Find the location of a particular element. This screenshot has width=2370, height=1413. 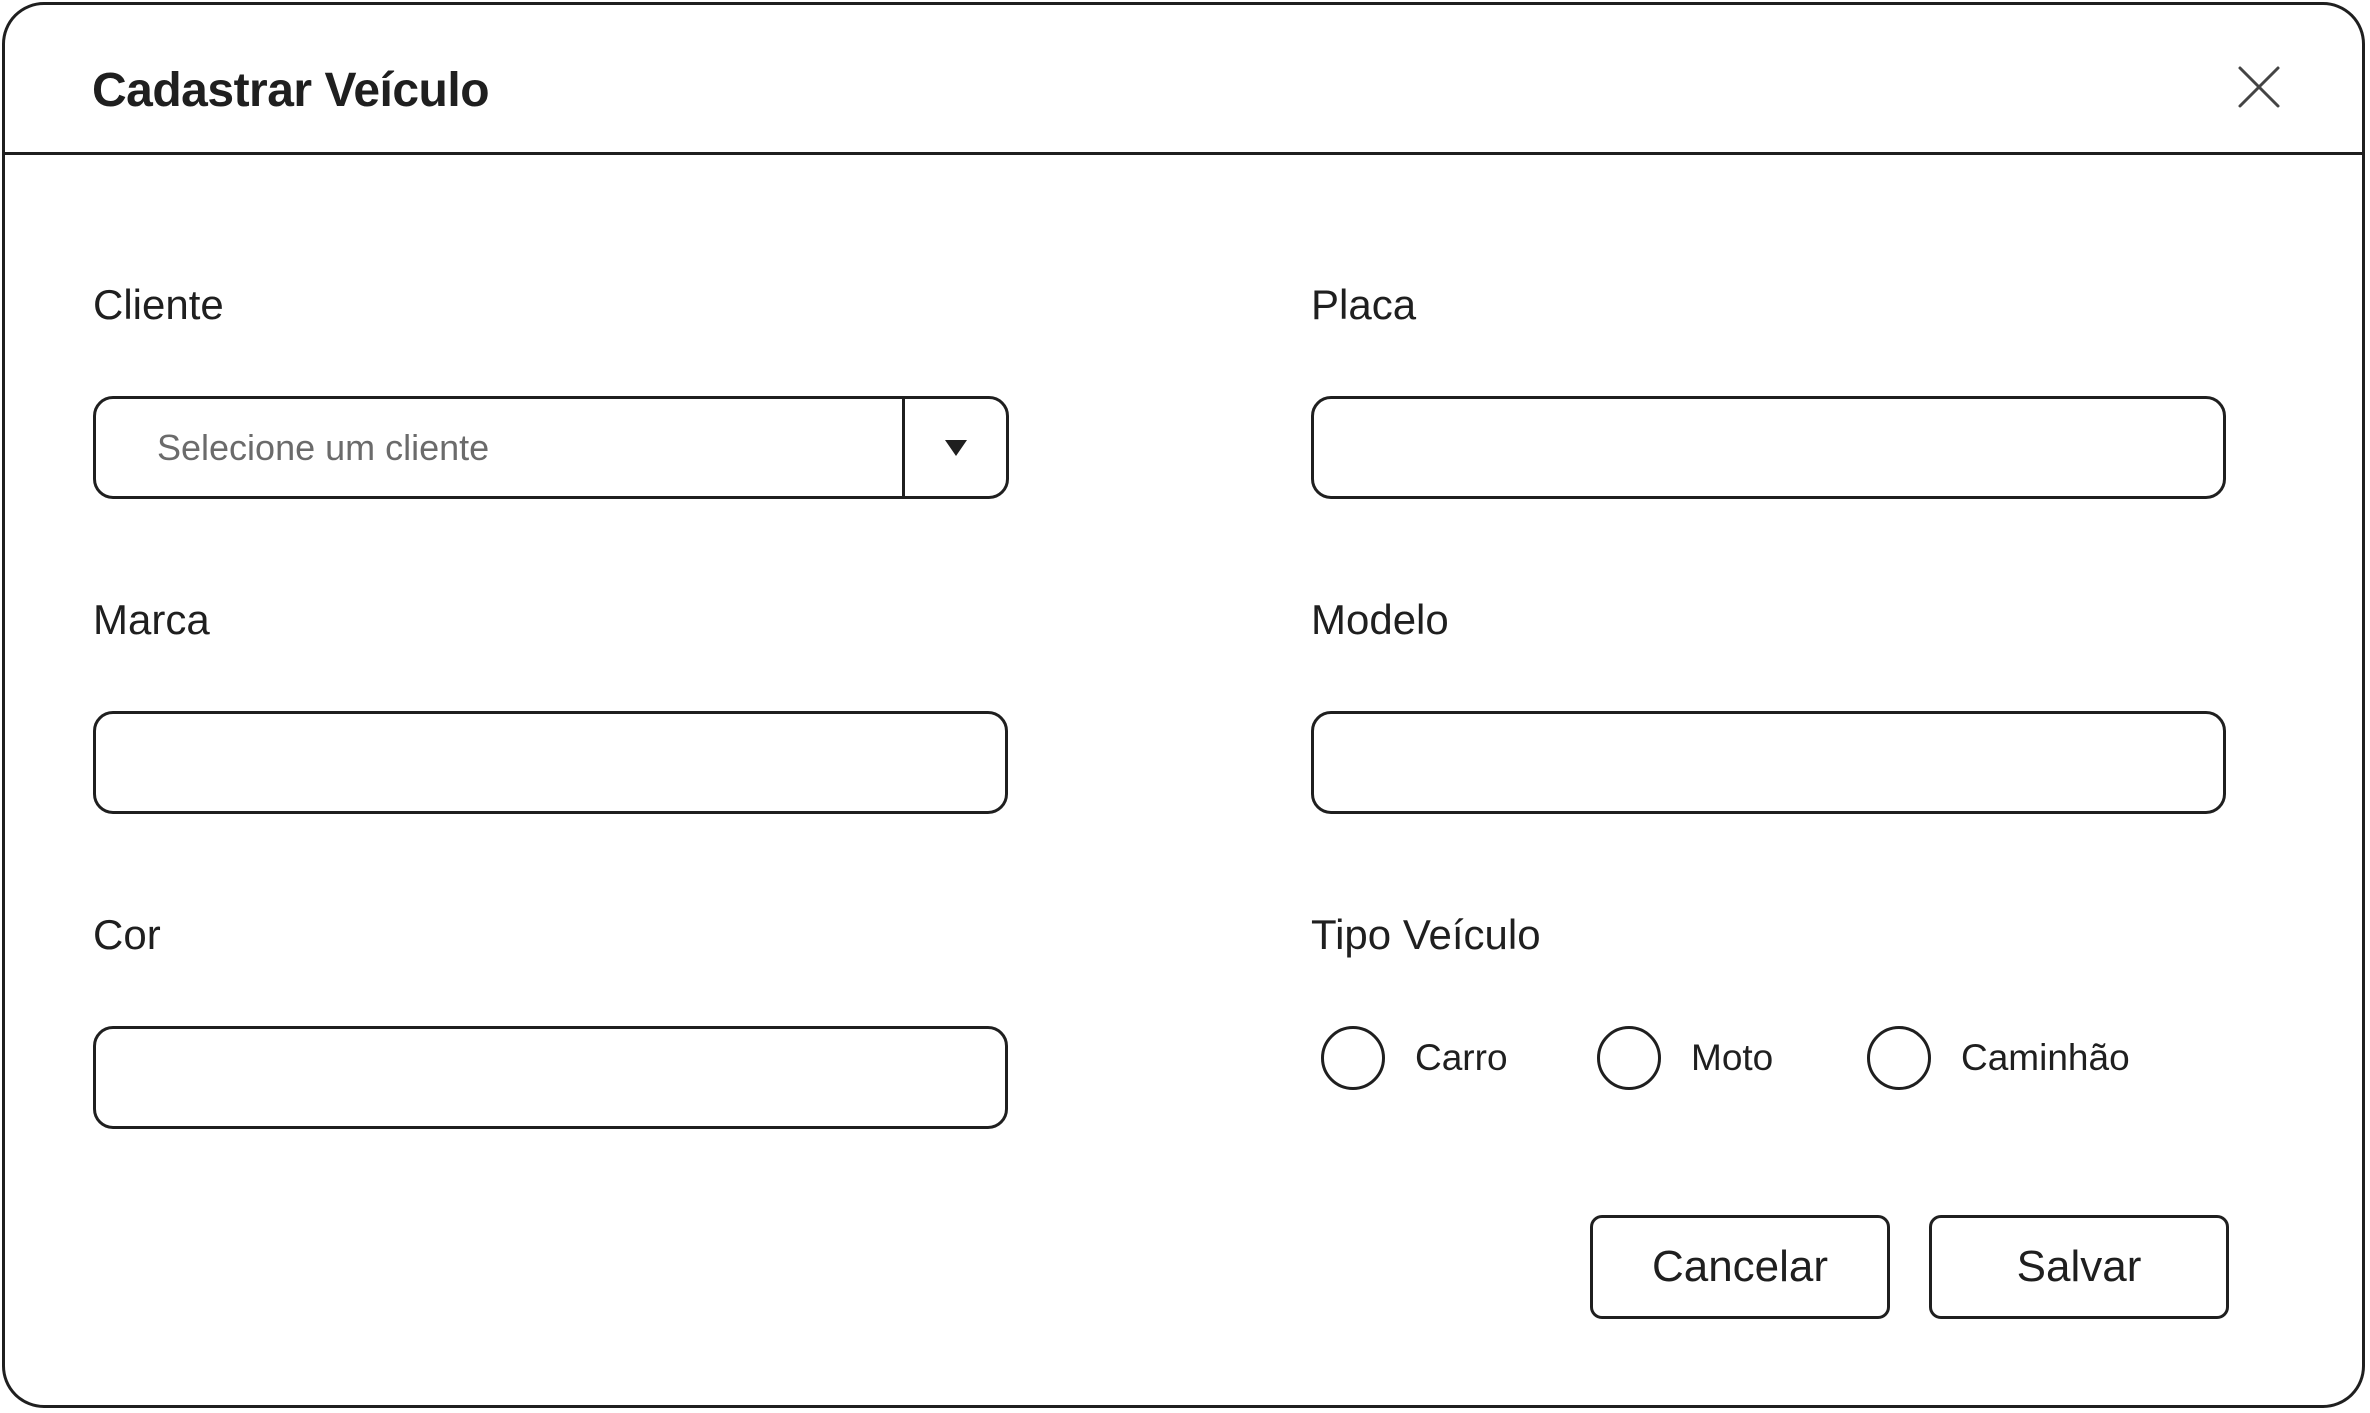

radio-label: Carro is located at coordinates (1461, 1057).